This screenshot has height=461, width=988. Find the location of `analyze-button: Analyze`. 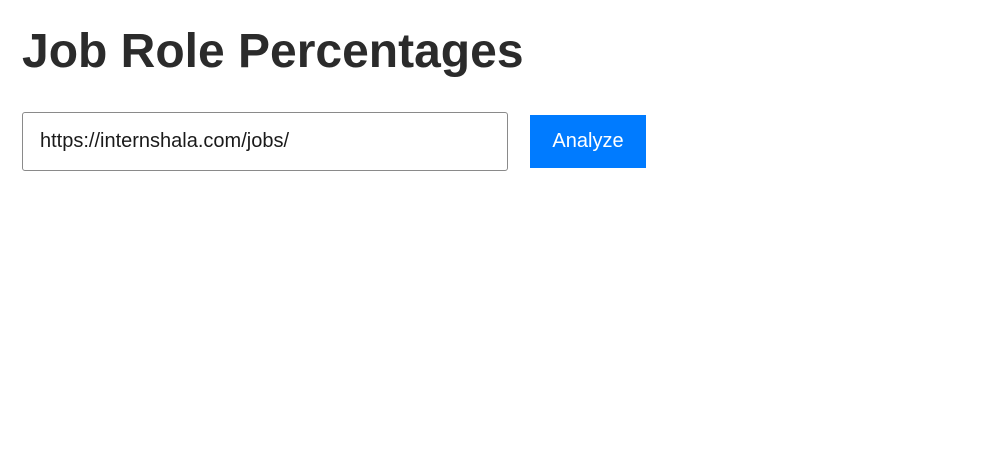

analyze-button: Analyze is located at coordinates (588, 141).